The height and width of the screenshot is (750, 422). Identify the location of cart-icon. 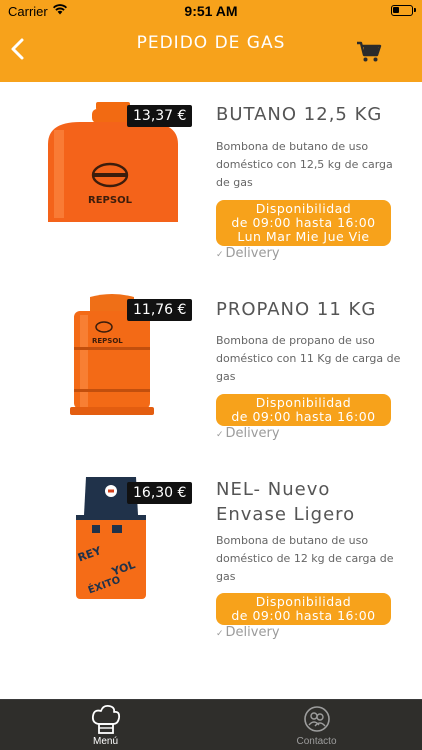
(369, 51).